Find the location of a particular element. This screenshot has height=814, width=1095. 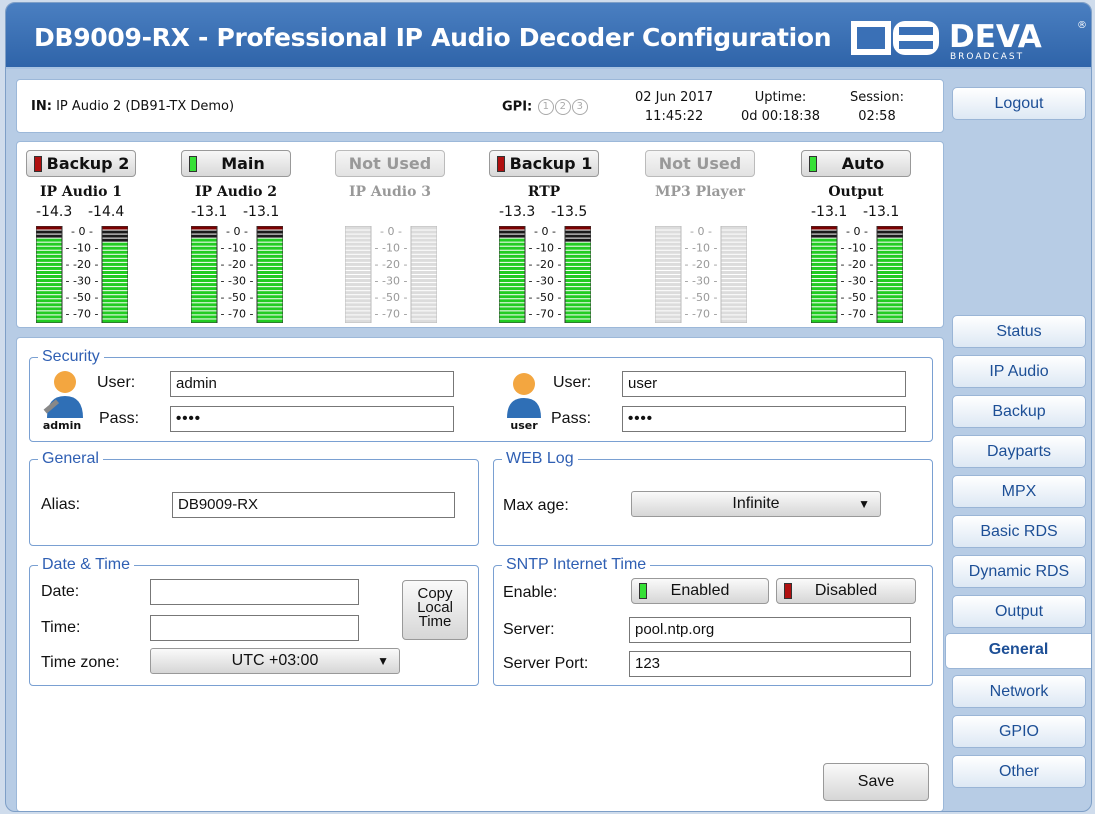

timezone-select: UTC +03:00 ▼ is located at coordinates (275, 661).